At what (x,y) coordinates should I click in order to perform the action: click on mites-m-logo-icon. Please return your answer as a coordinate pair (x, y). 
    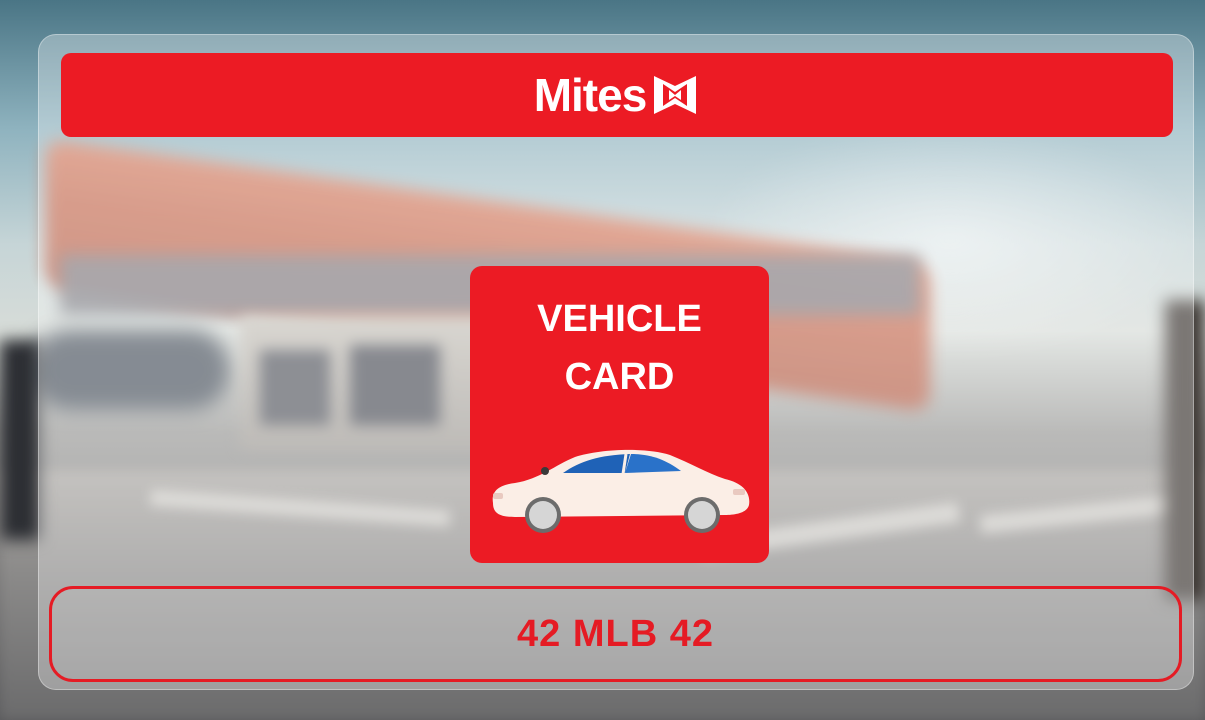
    Looking at the image, I should click on (675, 95).